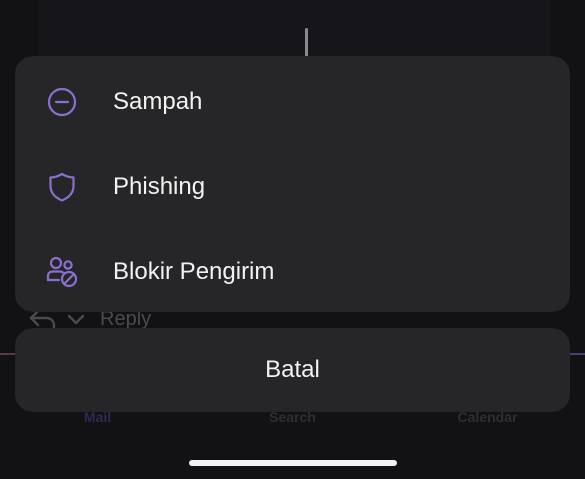  Describe the element at coordinates (159, 186) in the screenshot. I see `sheet-item-label: Phishing` at that location.